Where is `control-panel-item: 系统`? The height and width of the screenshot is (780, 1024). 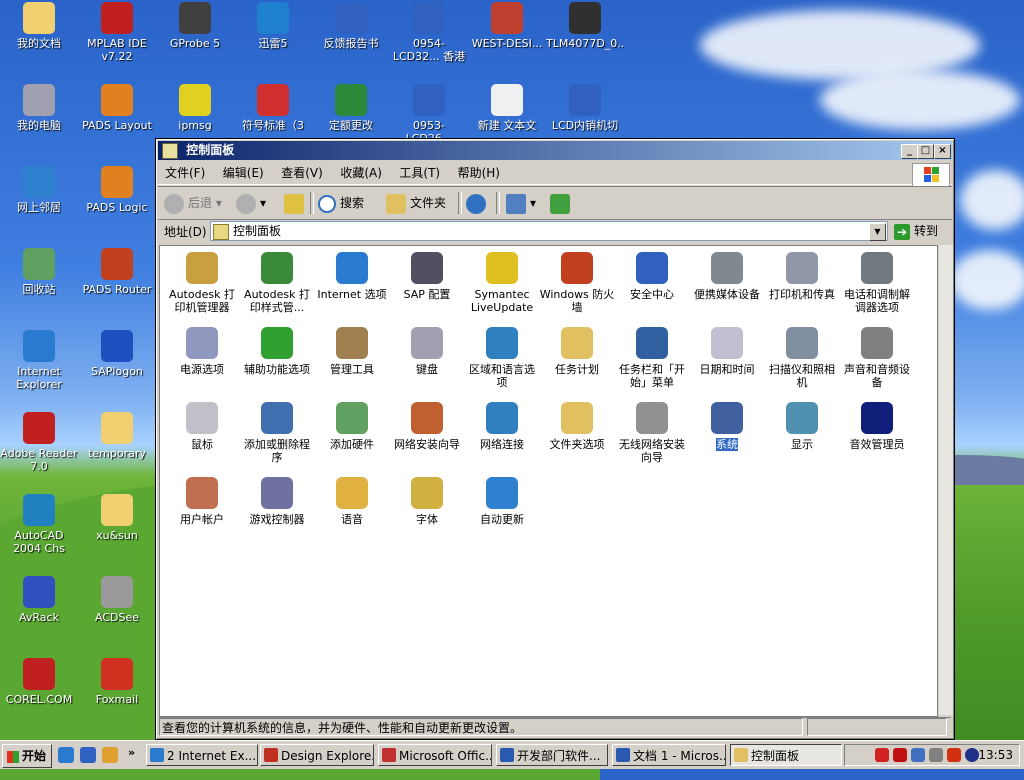 control-panel-item: 系统 is located at coordinates (727, 436).